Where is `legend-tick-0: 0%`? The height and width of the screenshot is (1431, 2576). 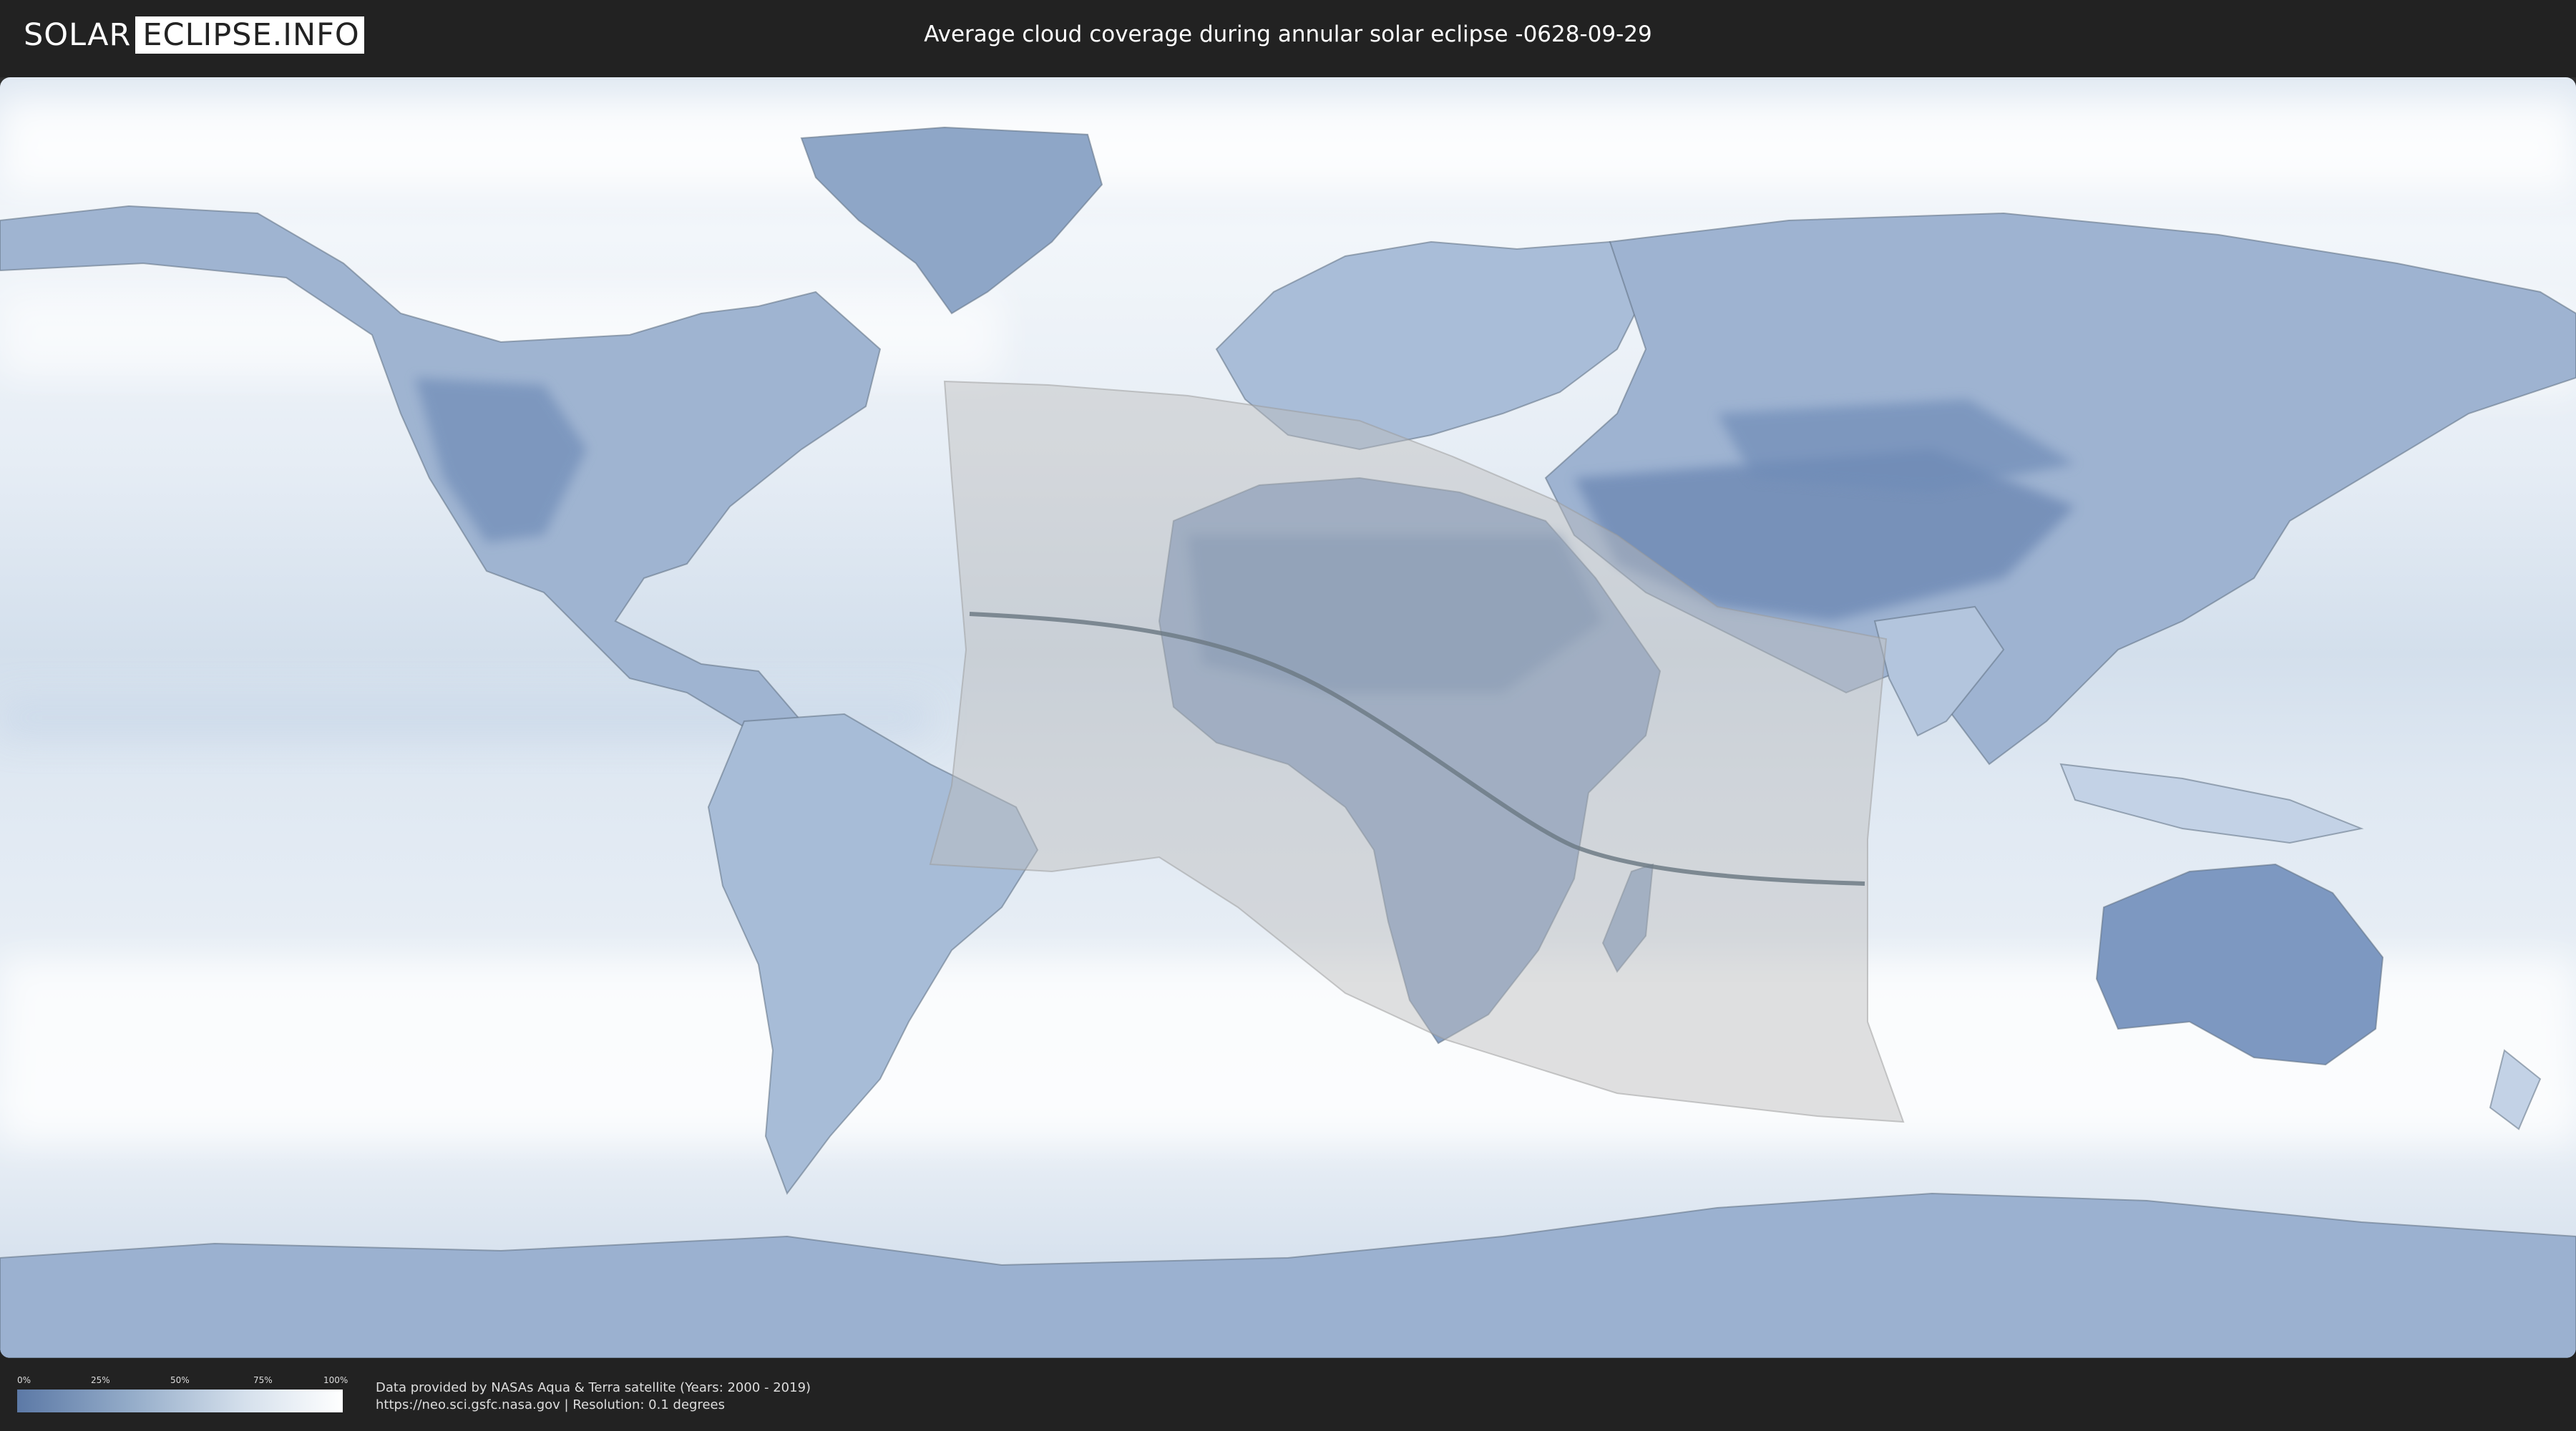 legend-tick-0: 0% is located at coordinates (24, 1380).